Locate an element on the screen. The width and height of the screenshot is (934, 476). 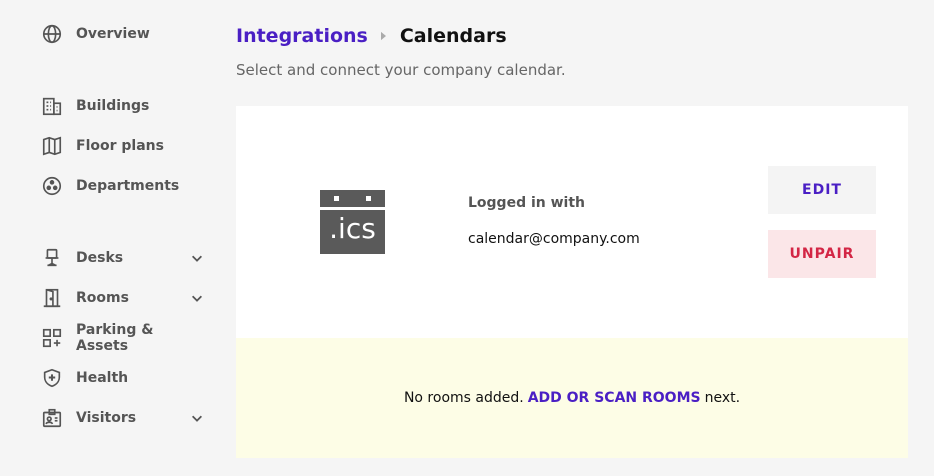
map-icon is located at coordinates (52, 146).